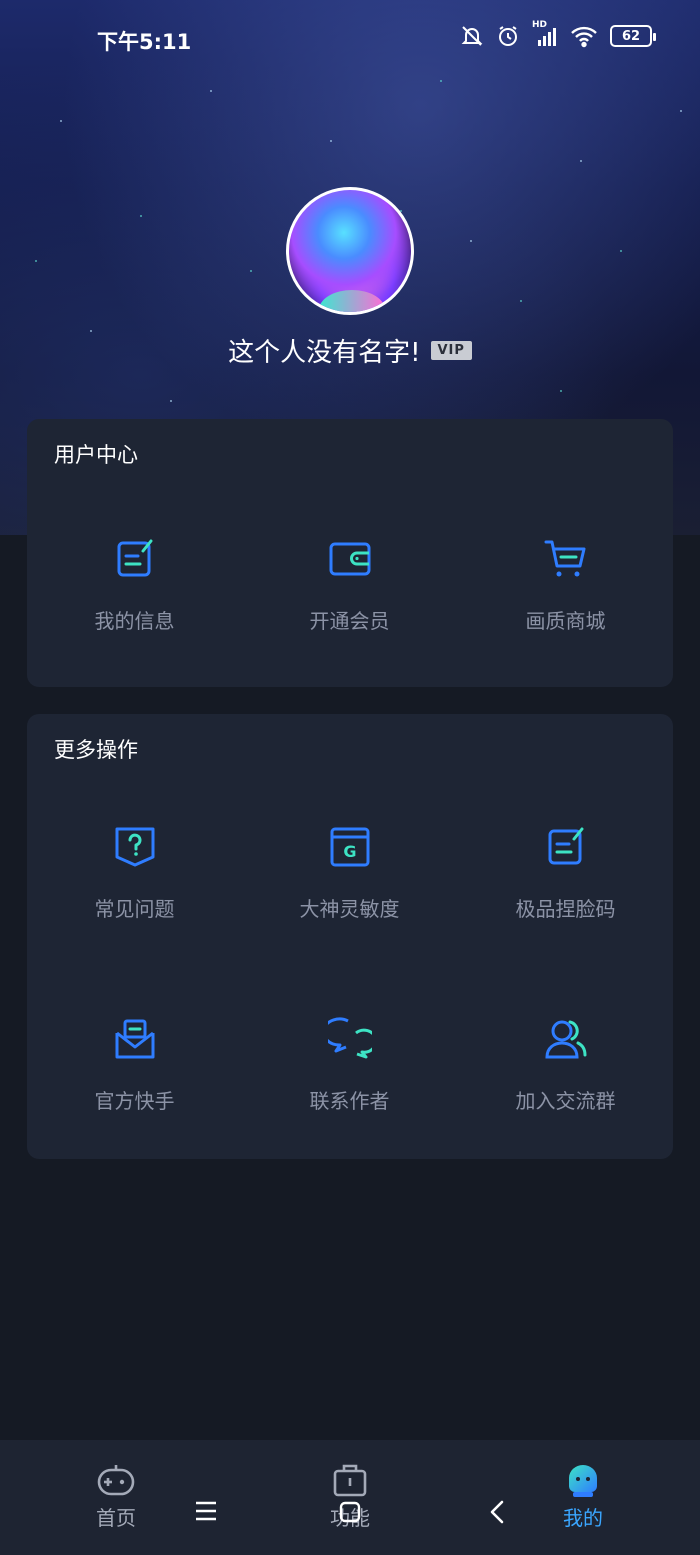  I want to click on status-time: 下午5:11, so click(144, 42).